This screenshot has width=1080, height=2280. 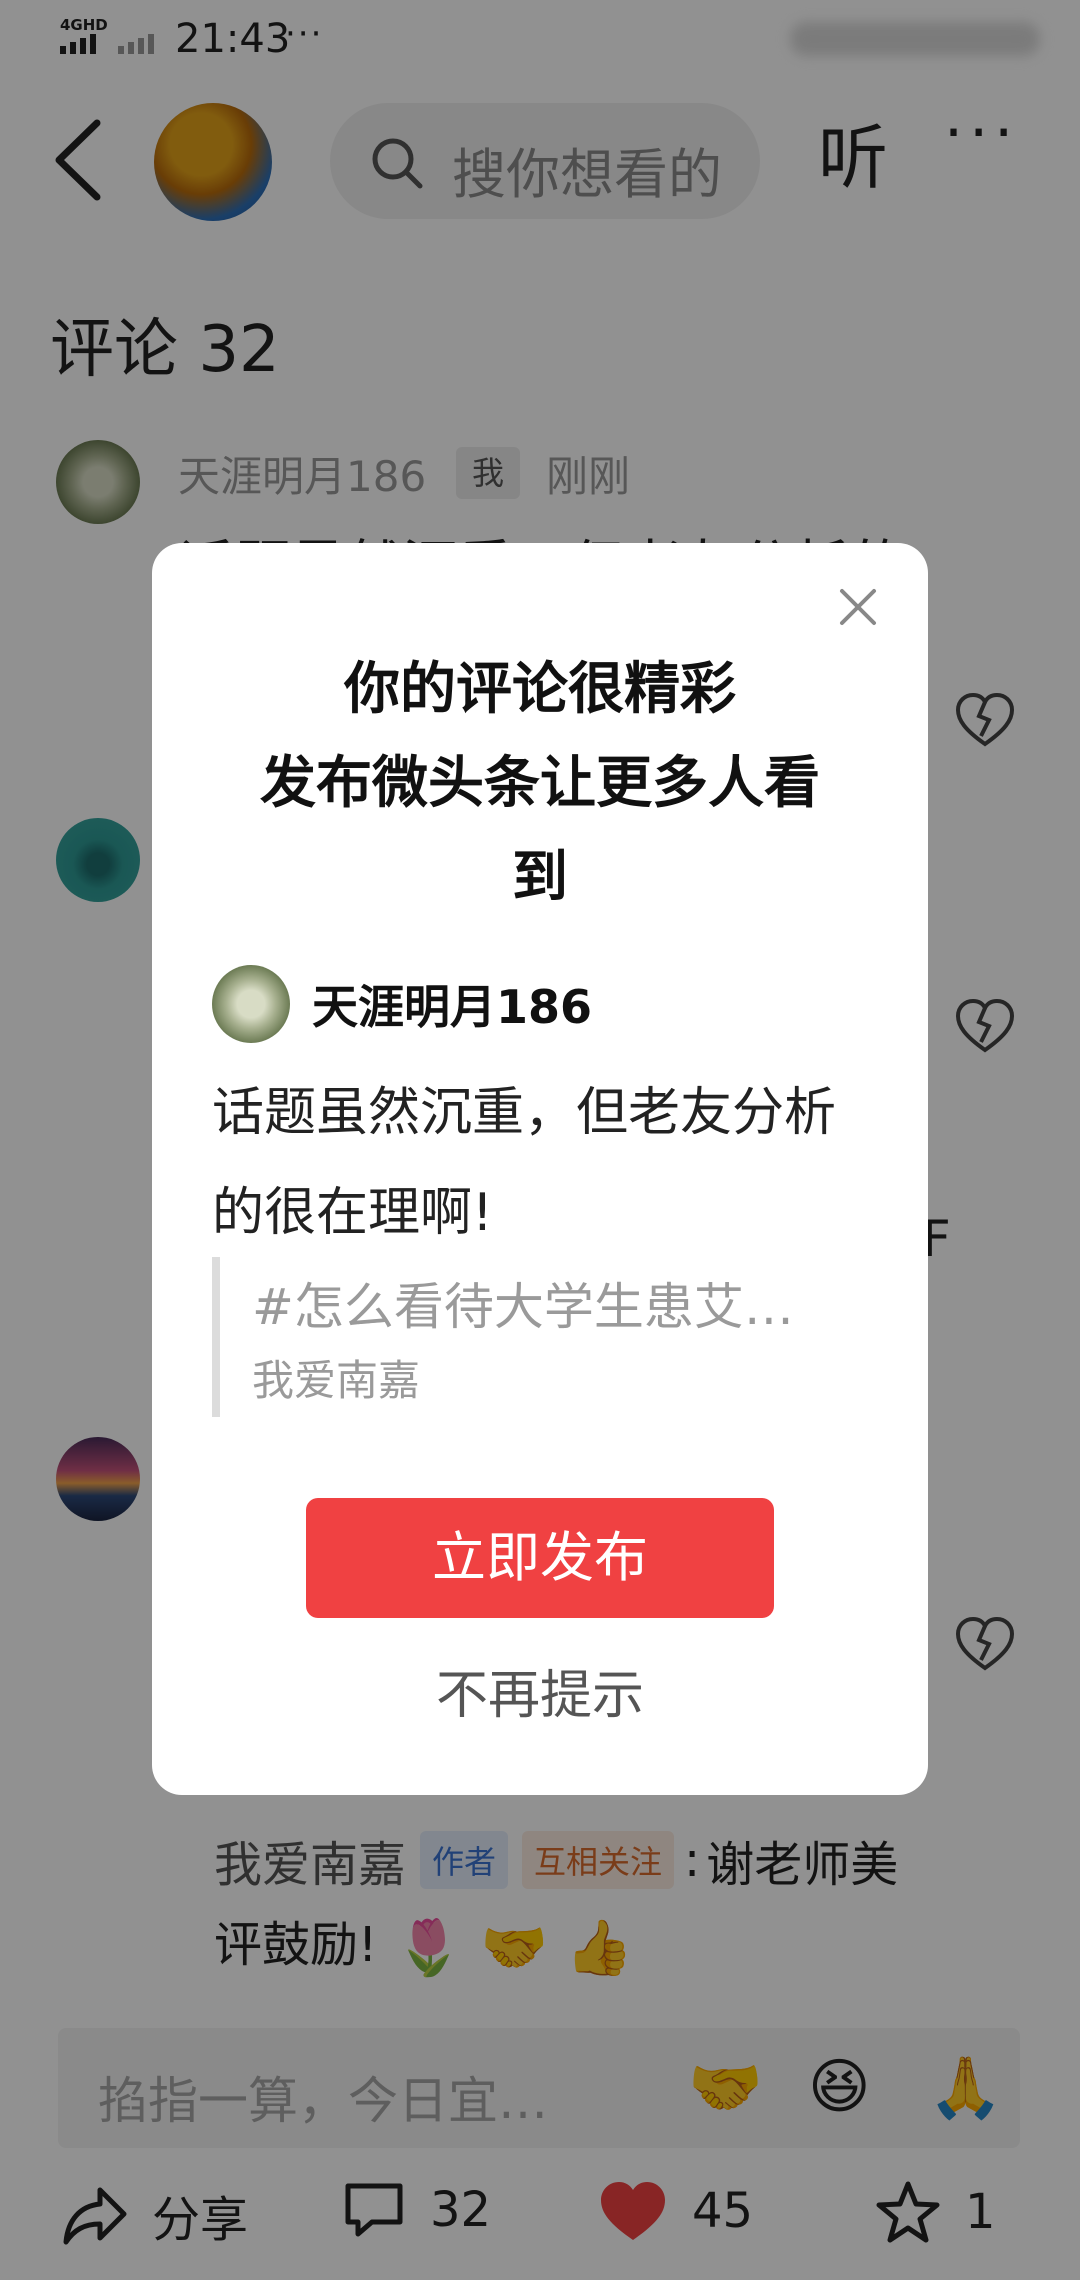 What do you see at coordinates (524, 1163) in the screenshot?
I see `modal-comment-text: 话题虽然沉重，但老友分析的很在理啊!` at bounding box center [524, 1163].